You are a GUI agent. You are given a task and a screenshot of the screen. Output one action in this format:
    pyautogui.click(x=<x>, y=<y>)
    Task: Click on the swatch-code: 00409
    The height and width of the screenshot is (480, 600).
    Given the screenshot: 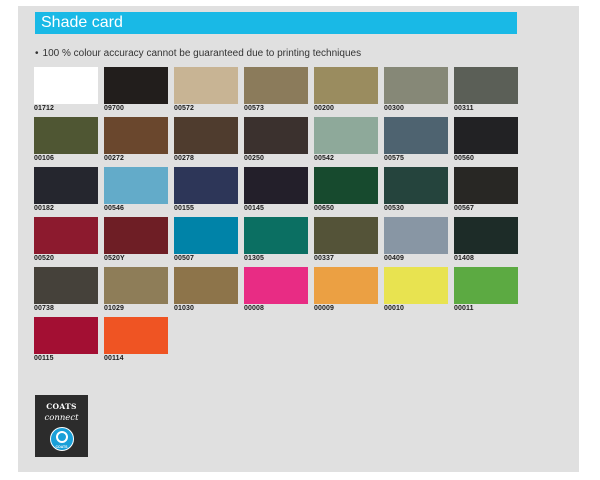 What is the action you would take?
    pyautogui.click(x=394, y=258)
    